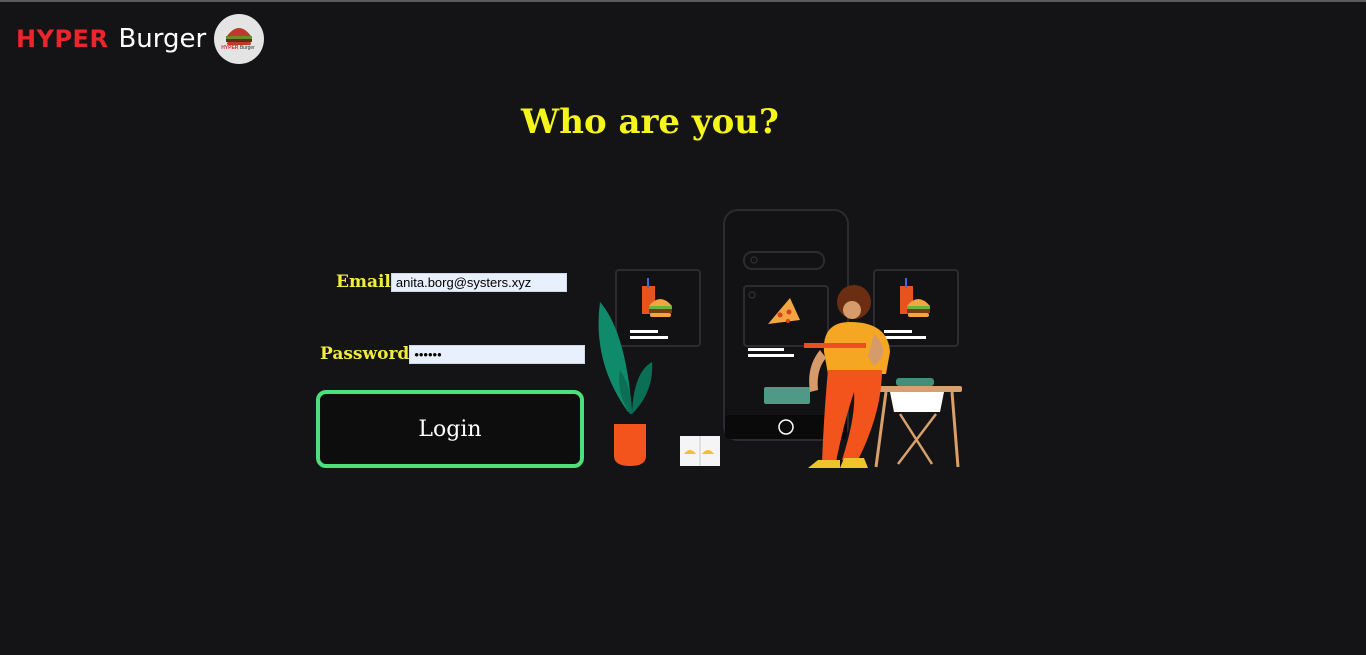  Describe the element at coordinates (365, 354) in the screenshot. I see `password-label: Password` at that location.